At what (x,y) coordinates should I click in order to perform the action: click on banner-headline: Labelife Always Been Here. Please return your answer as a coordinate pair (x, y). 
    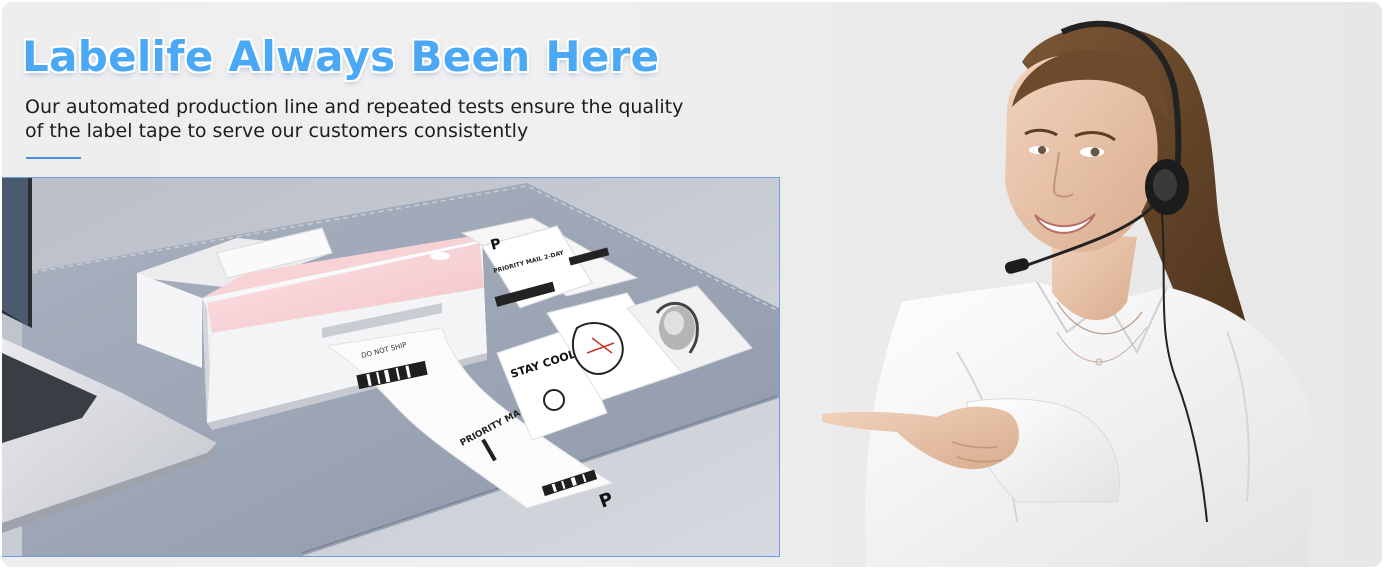
    Looking at the image, I should click on (341, 56).